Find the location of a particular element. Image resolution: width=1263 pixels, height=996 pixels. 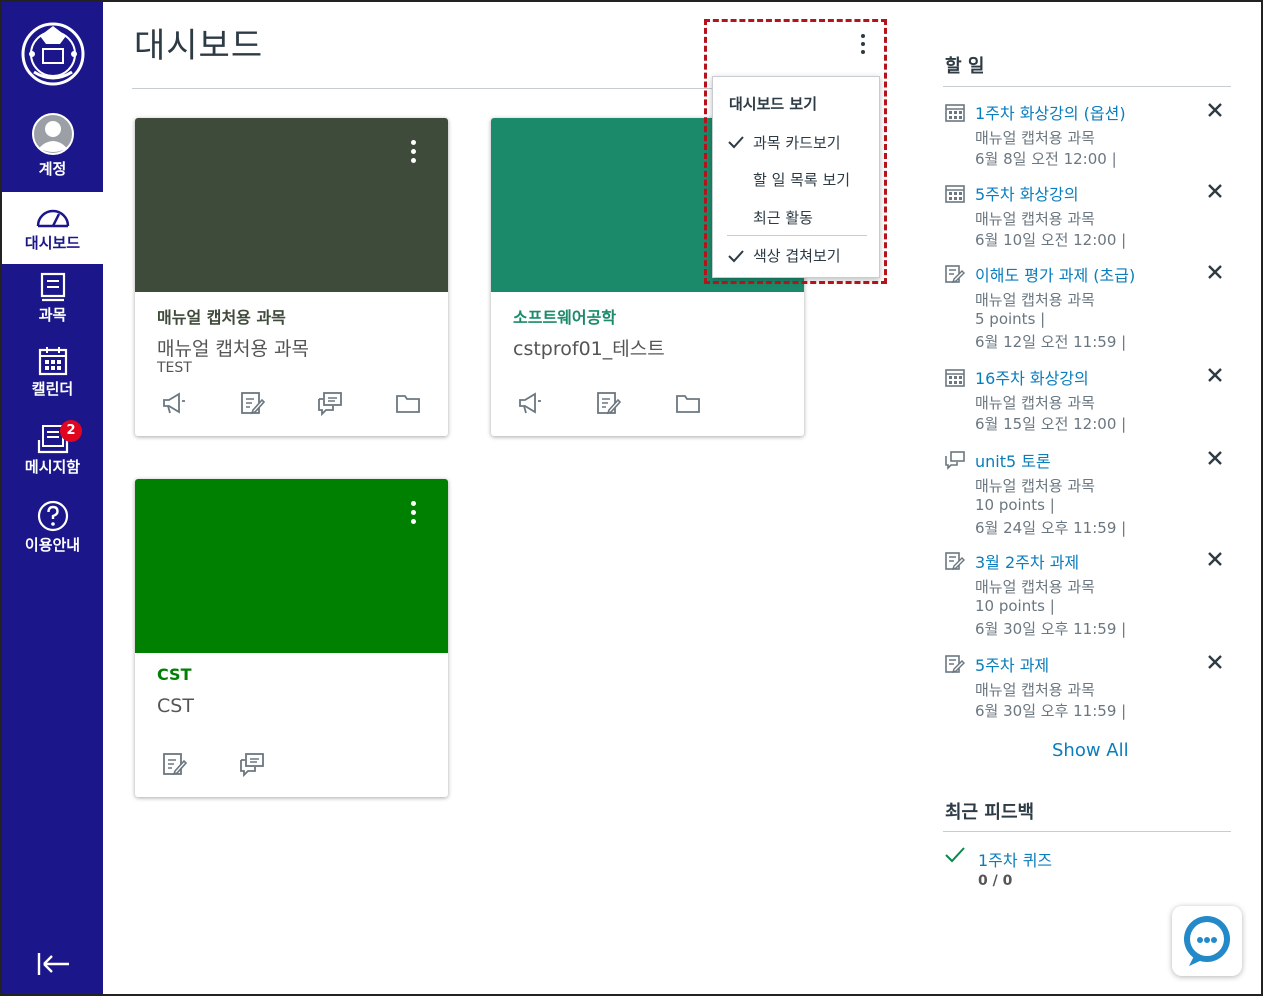

course-card-term: TEST is located at coordinates (174, 368).